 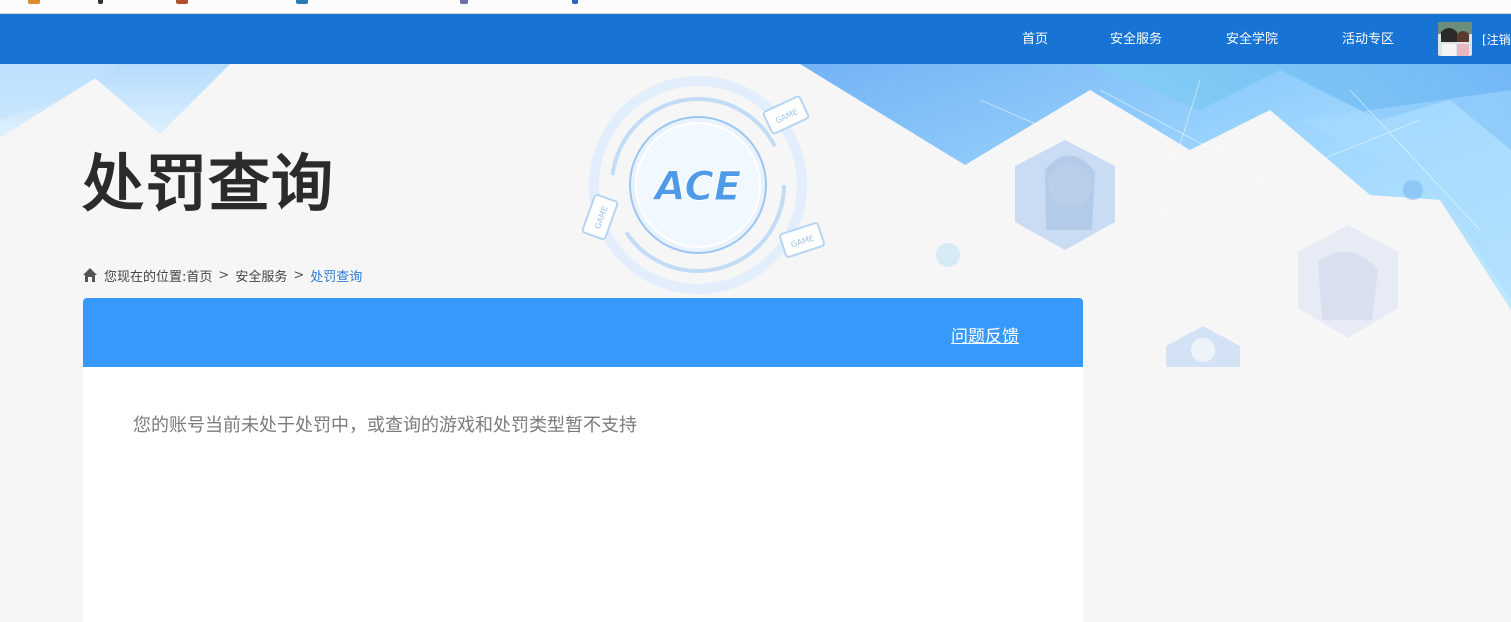 What do you see at coordinates (985, 334) in the screenshot?
I see `feedback-link: 问题反馈` at bounding box center [985, 334].